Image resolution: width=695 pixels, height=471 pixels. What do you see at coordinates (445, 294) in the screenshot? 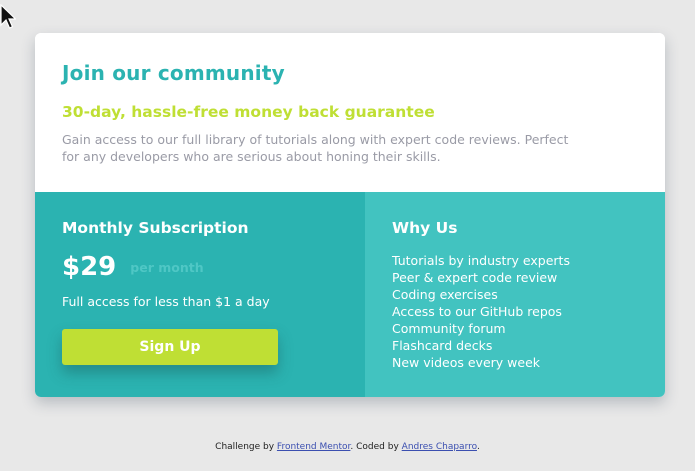
I see `list-item: Coding exercises` at bounding box center [445, 294].